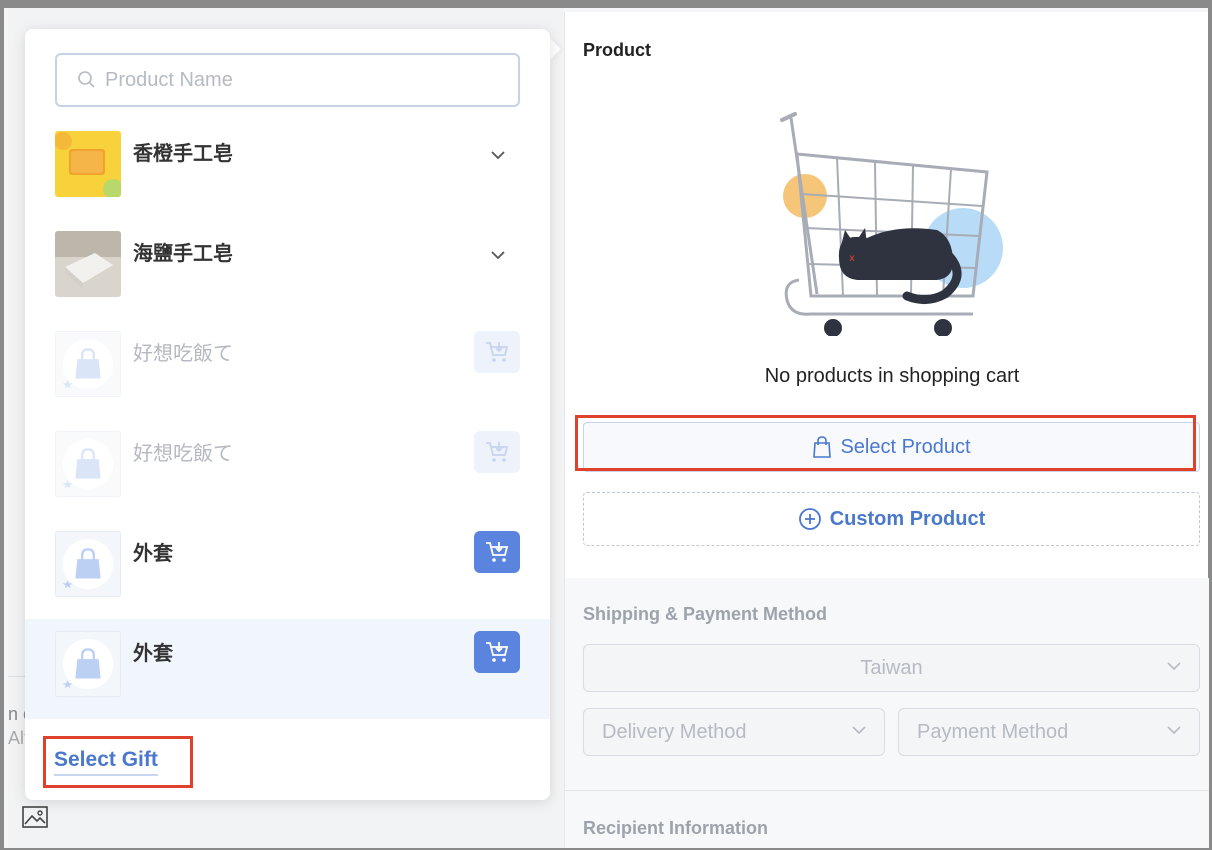  What do you see at coordinates (891, 224) in the screenshot?
I see `empty-cart-illustration: x` at bounding box center [891, 224].